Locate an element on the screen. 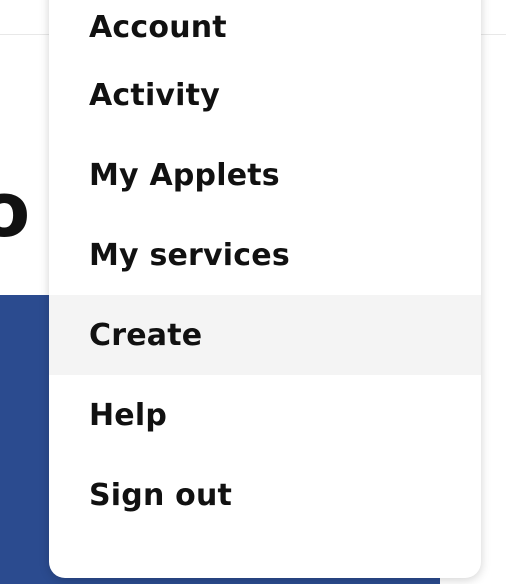  menu-item-label: My services is located at coordinates (189, 255).